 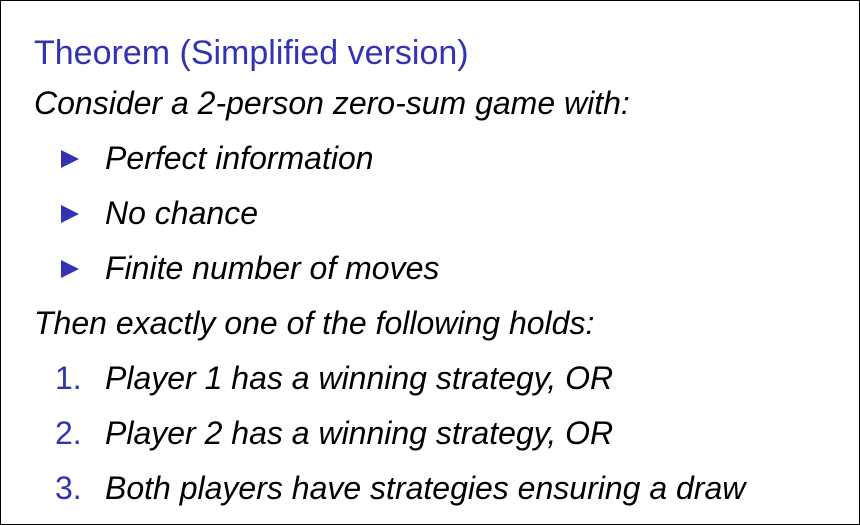 I want to click on outcome-item: 1. Player 1 has a winning strategy, OR, so click(x=334, y=378).